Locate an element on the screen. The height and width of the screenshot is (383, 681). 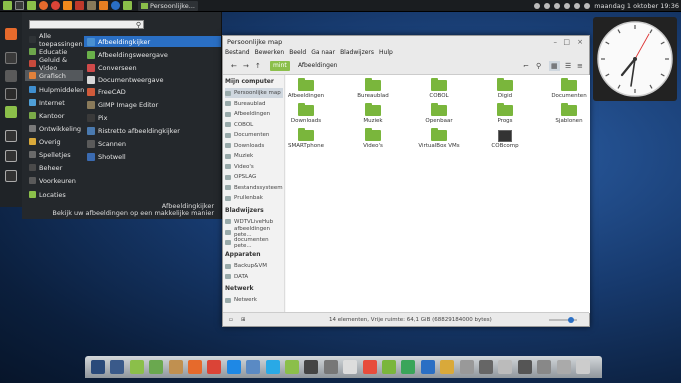
category-geluid-video: Geluid & Video is located at coordinates (54, 64).